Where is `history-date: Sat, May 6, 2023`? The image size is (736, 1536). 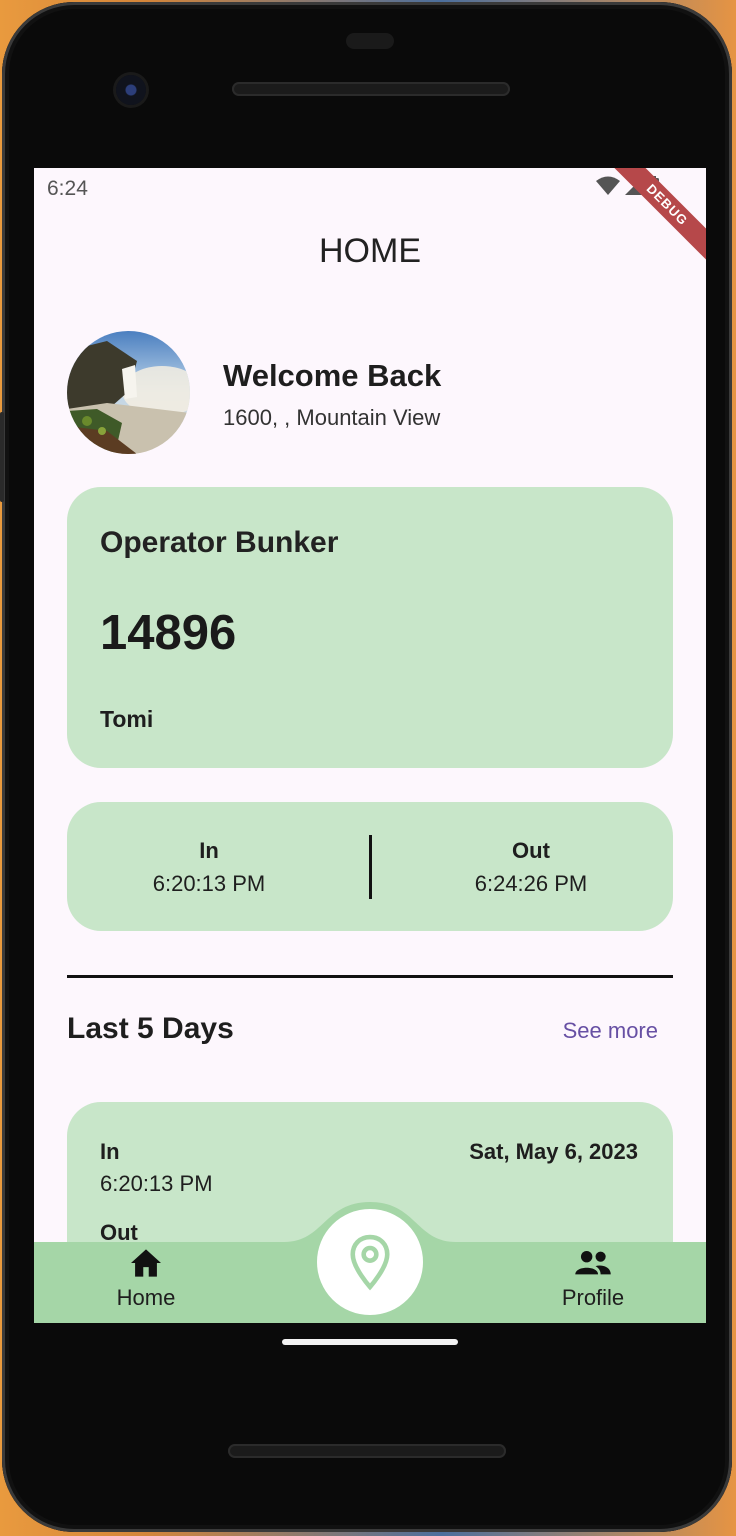 history-date: Sat, May 6, 2023 is located at coordinates (553, 1151).